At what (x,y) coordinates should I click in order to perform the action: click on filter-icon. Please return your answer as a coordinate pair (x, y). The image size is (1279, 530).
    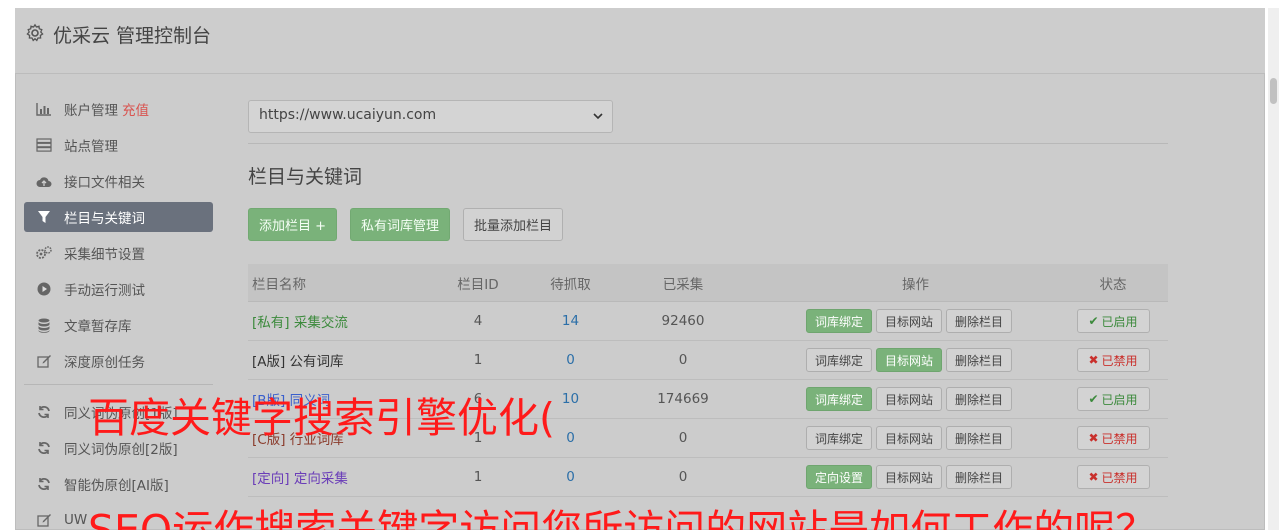
    Looking at the image, I should click on (44, 217).